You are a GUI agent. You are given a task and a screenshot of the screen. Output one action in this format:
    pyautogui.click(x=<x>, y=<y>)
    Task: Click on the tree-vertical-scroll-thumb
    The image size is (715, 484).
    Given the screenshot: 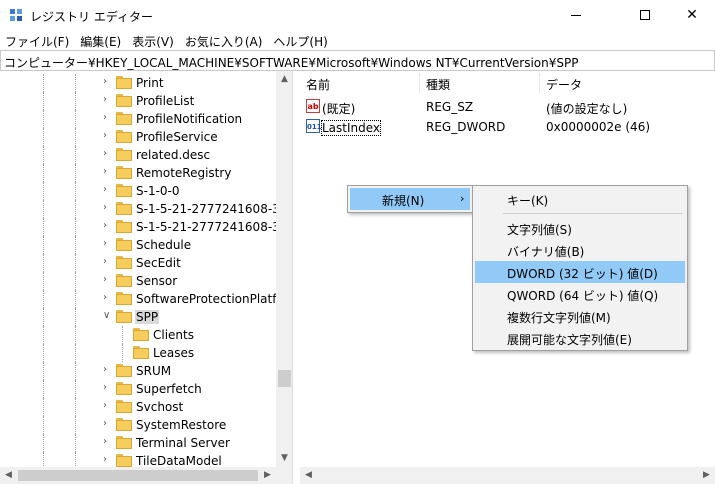 What is the action you would take?
    pyautogui.click(x=284, y=378)
    